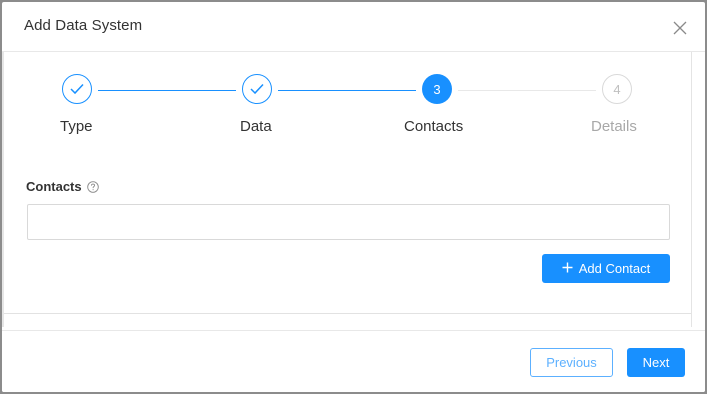  I want to click on step-3-indicator: 3, so click(437, 89).